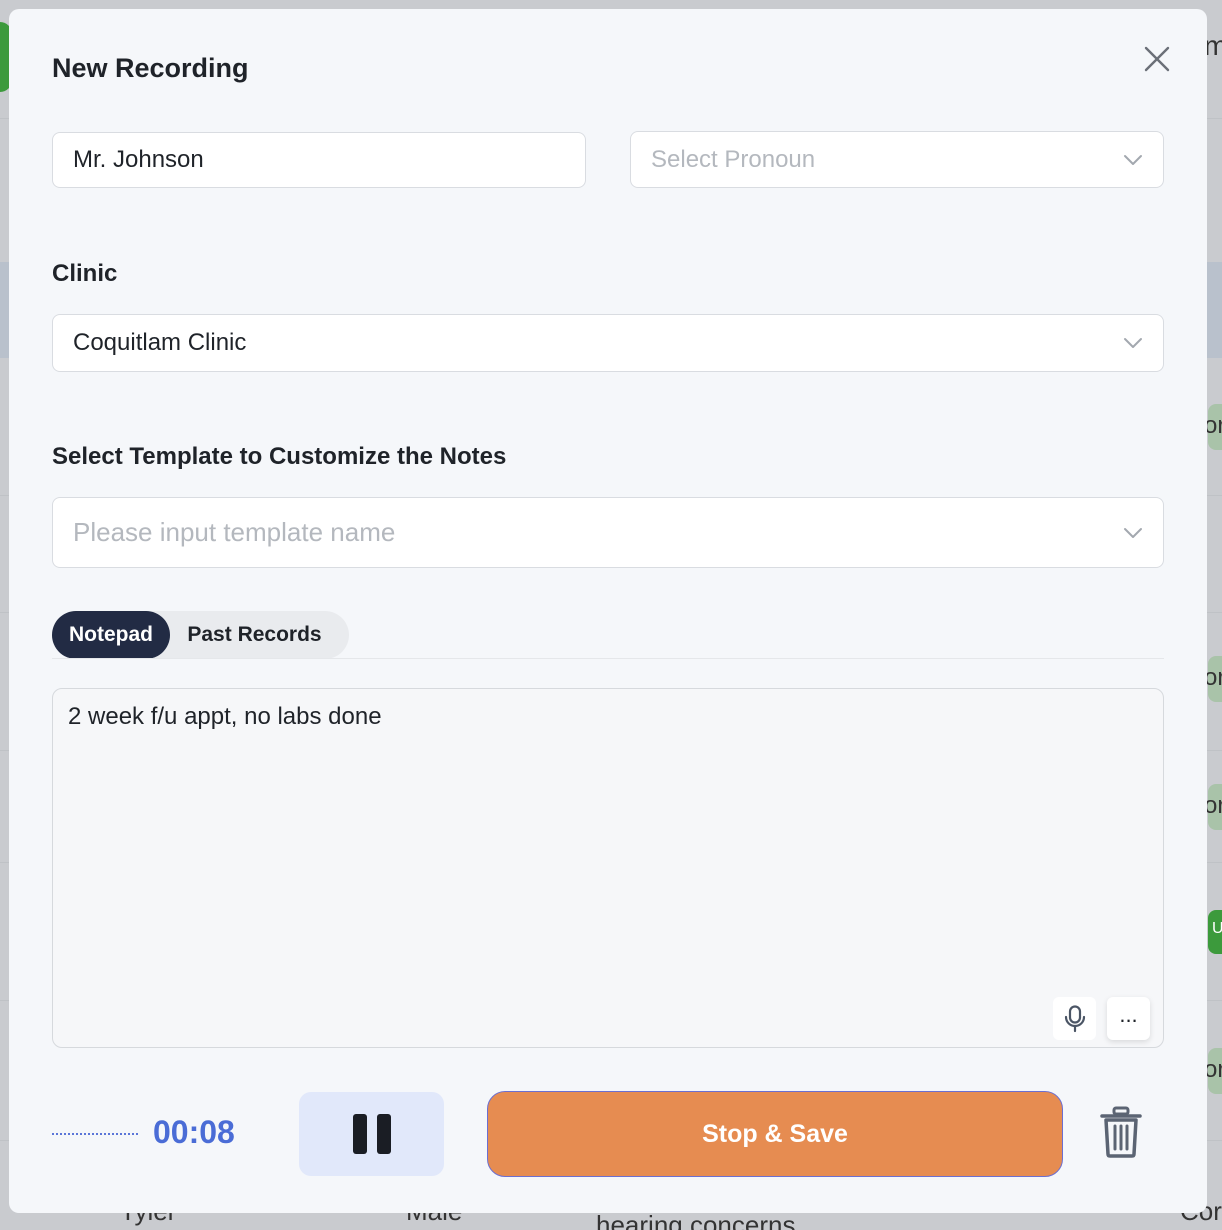 This screenshot has height=1230, width=1222. I want to click on tab-notepad: Notepad, so click(111, 635).